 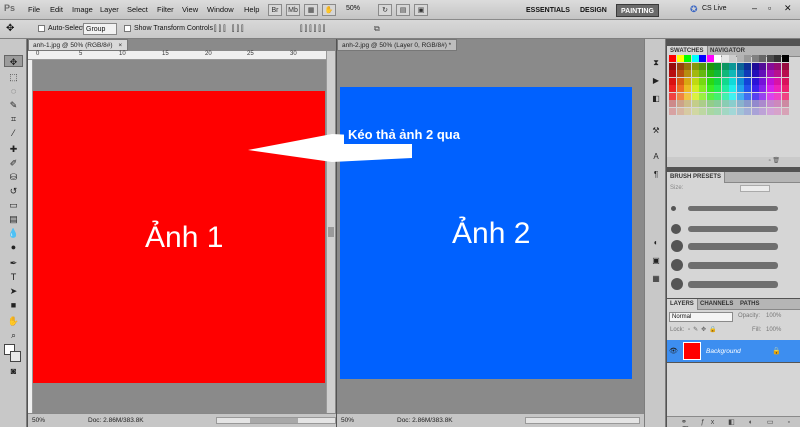 What do you see at coordinates (353, 8) in the screenshot?
I see `zoom-level-select: 50%` at bounding box center [353, 8].